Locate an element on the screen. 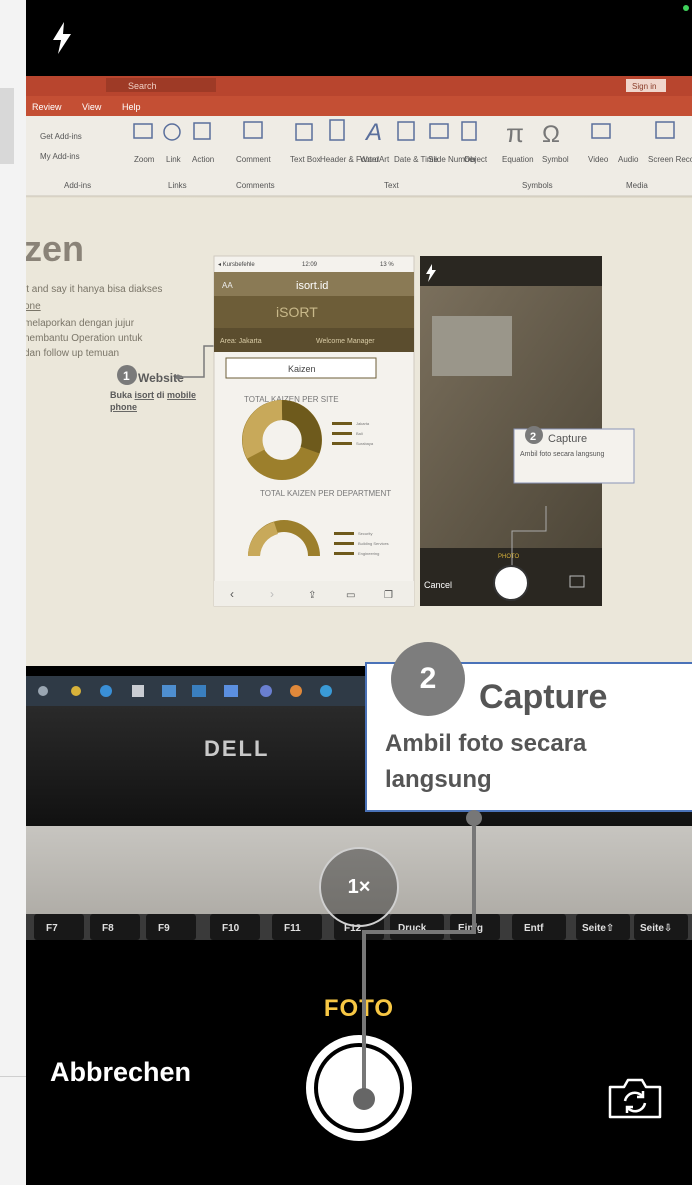 The image size is (692, 1185). mini-step2-desc: Ambil foto secara langsung is located at coordinates (562, 454).